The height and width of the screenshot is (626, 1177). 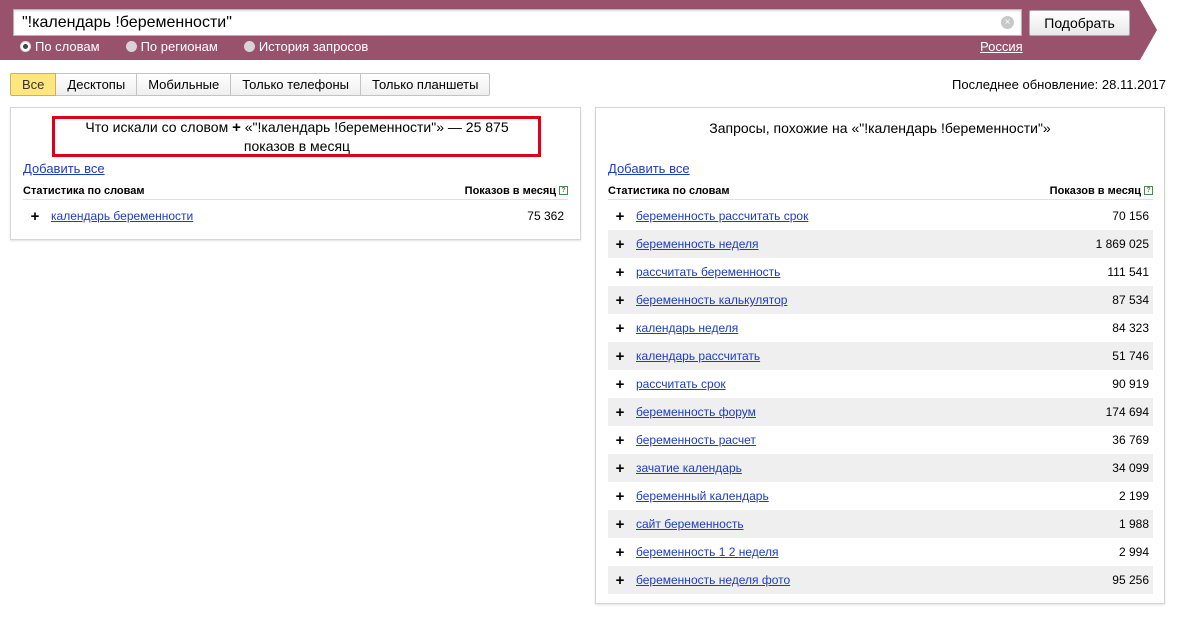 I want to click on phrase-link: сайт беременность, so click(x=690, y=524).